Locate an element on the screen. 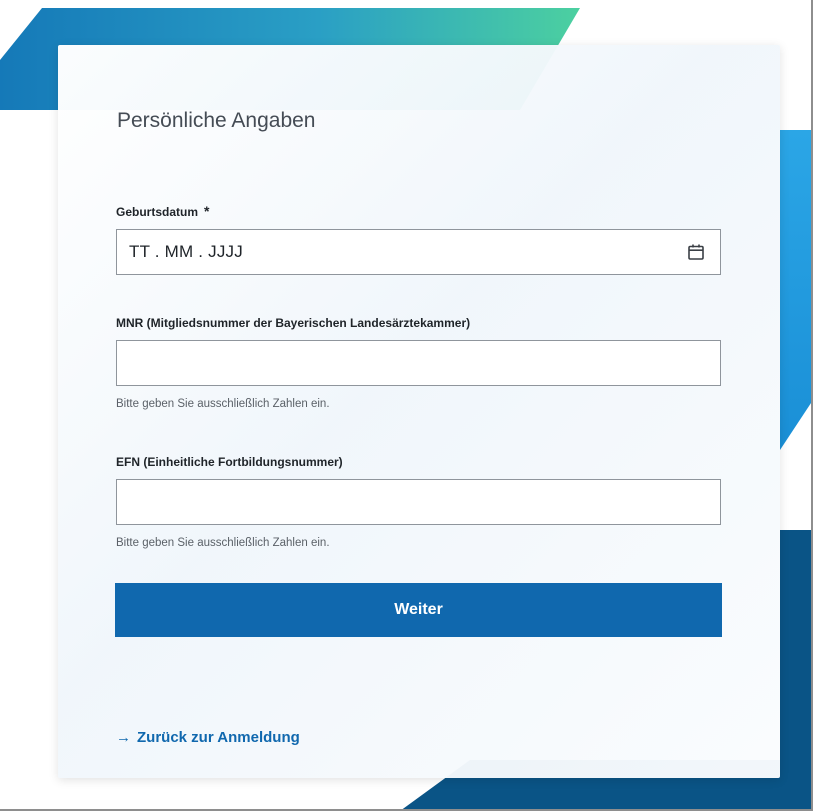 The width and height of the screenshot is (813, 811). form-title: Persönliche Angaben is located at coordinates (216, 120).